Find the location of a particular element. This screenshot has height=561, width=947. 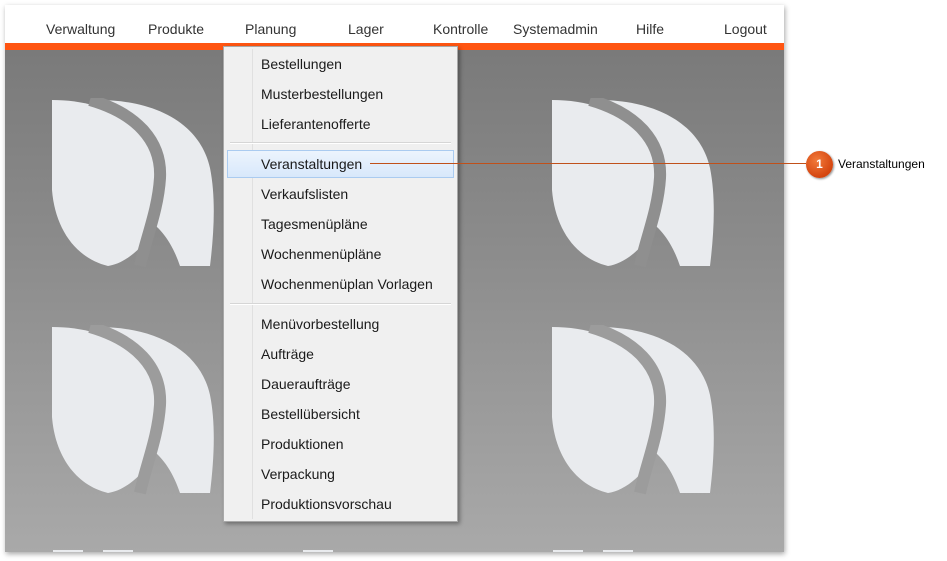

menu-item-menuevorbestellung: Menüvorbestellung is located at coordinates (340, 324).